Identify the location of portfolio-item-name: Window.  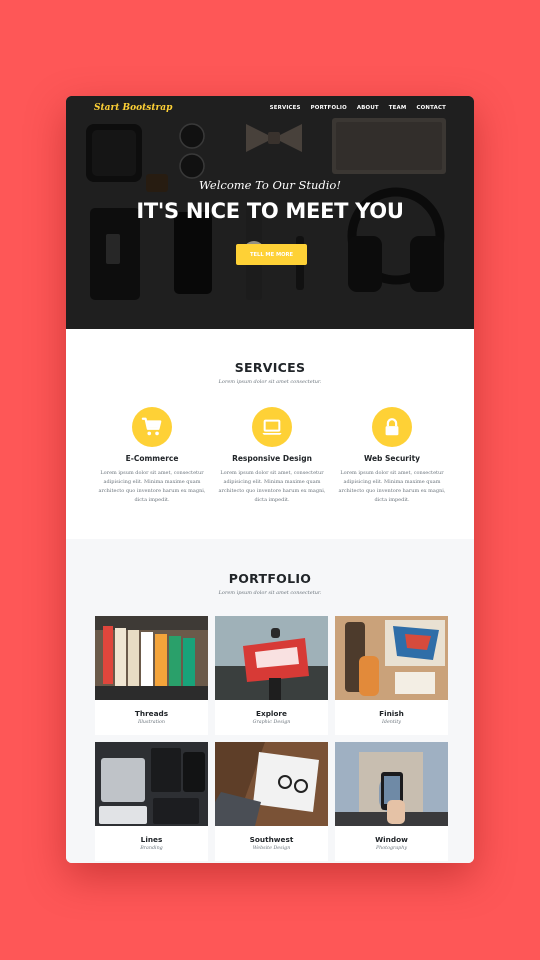
(391, 839).